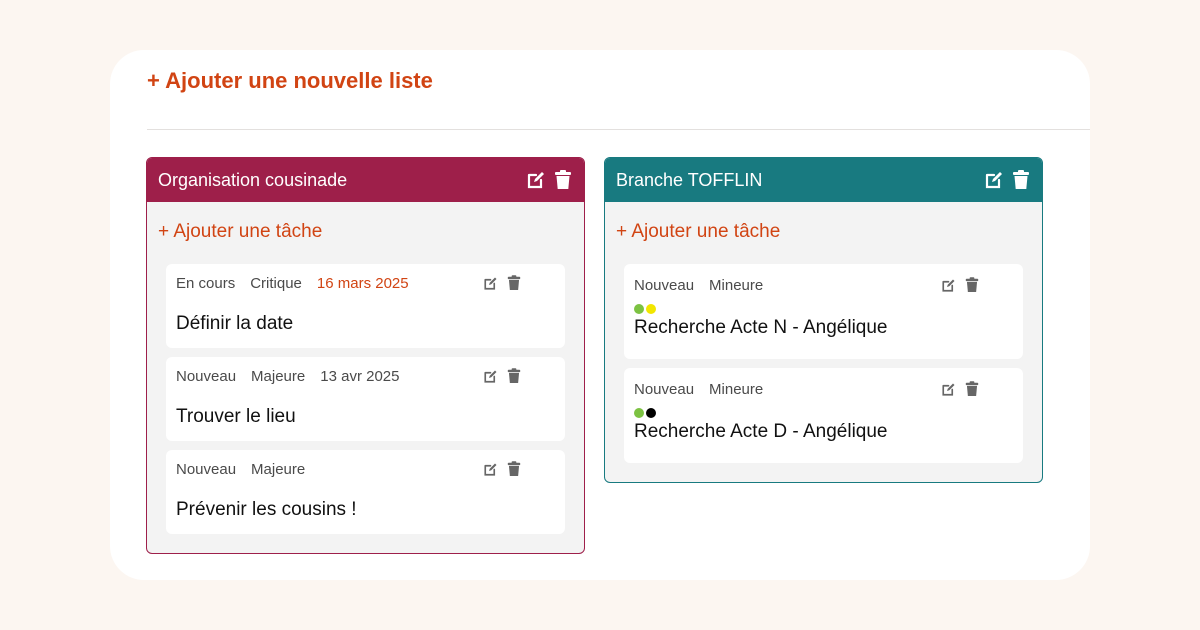 The height and width of the screenshot is (630, 1200). What do you see at coordinates (761, 431) in the screenshot?
I see `task-title: Recherche Acte D - Angélique` at bounding box center [761, 431].